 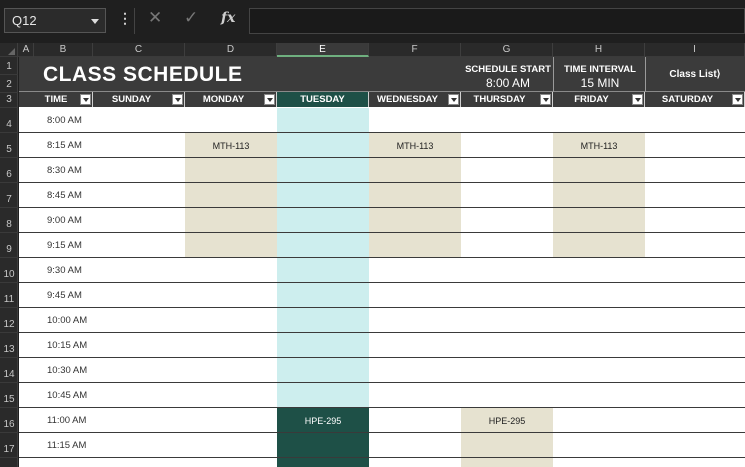 What do you see at coordinates (497, 21) in the screenshot?
I see `formula-input` at bounding box center [497, 21].